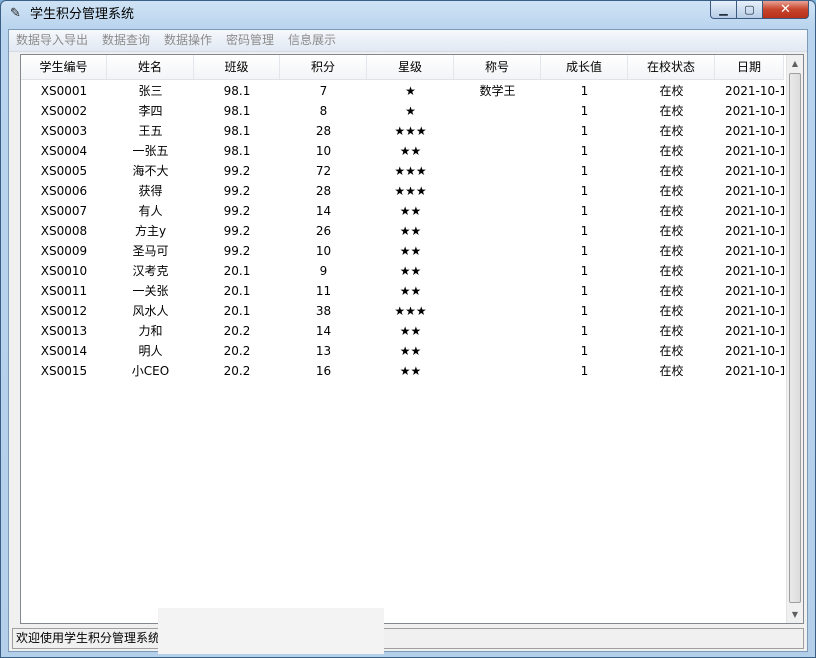  Describe the element at coordinates (312, 40) in the screenshot. I see `menu-info-display: 信息展示` at that location.